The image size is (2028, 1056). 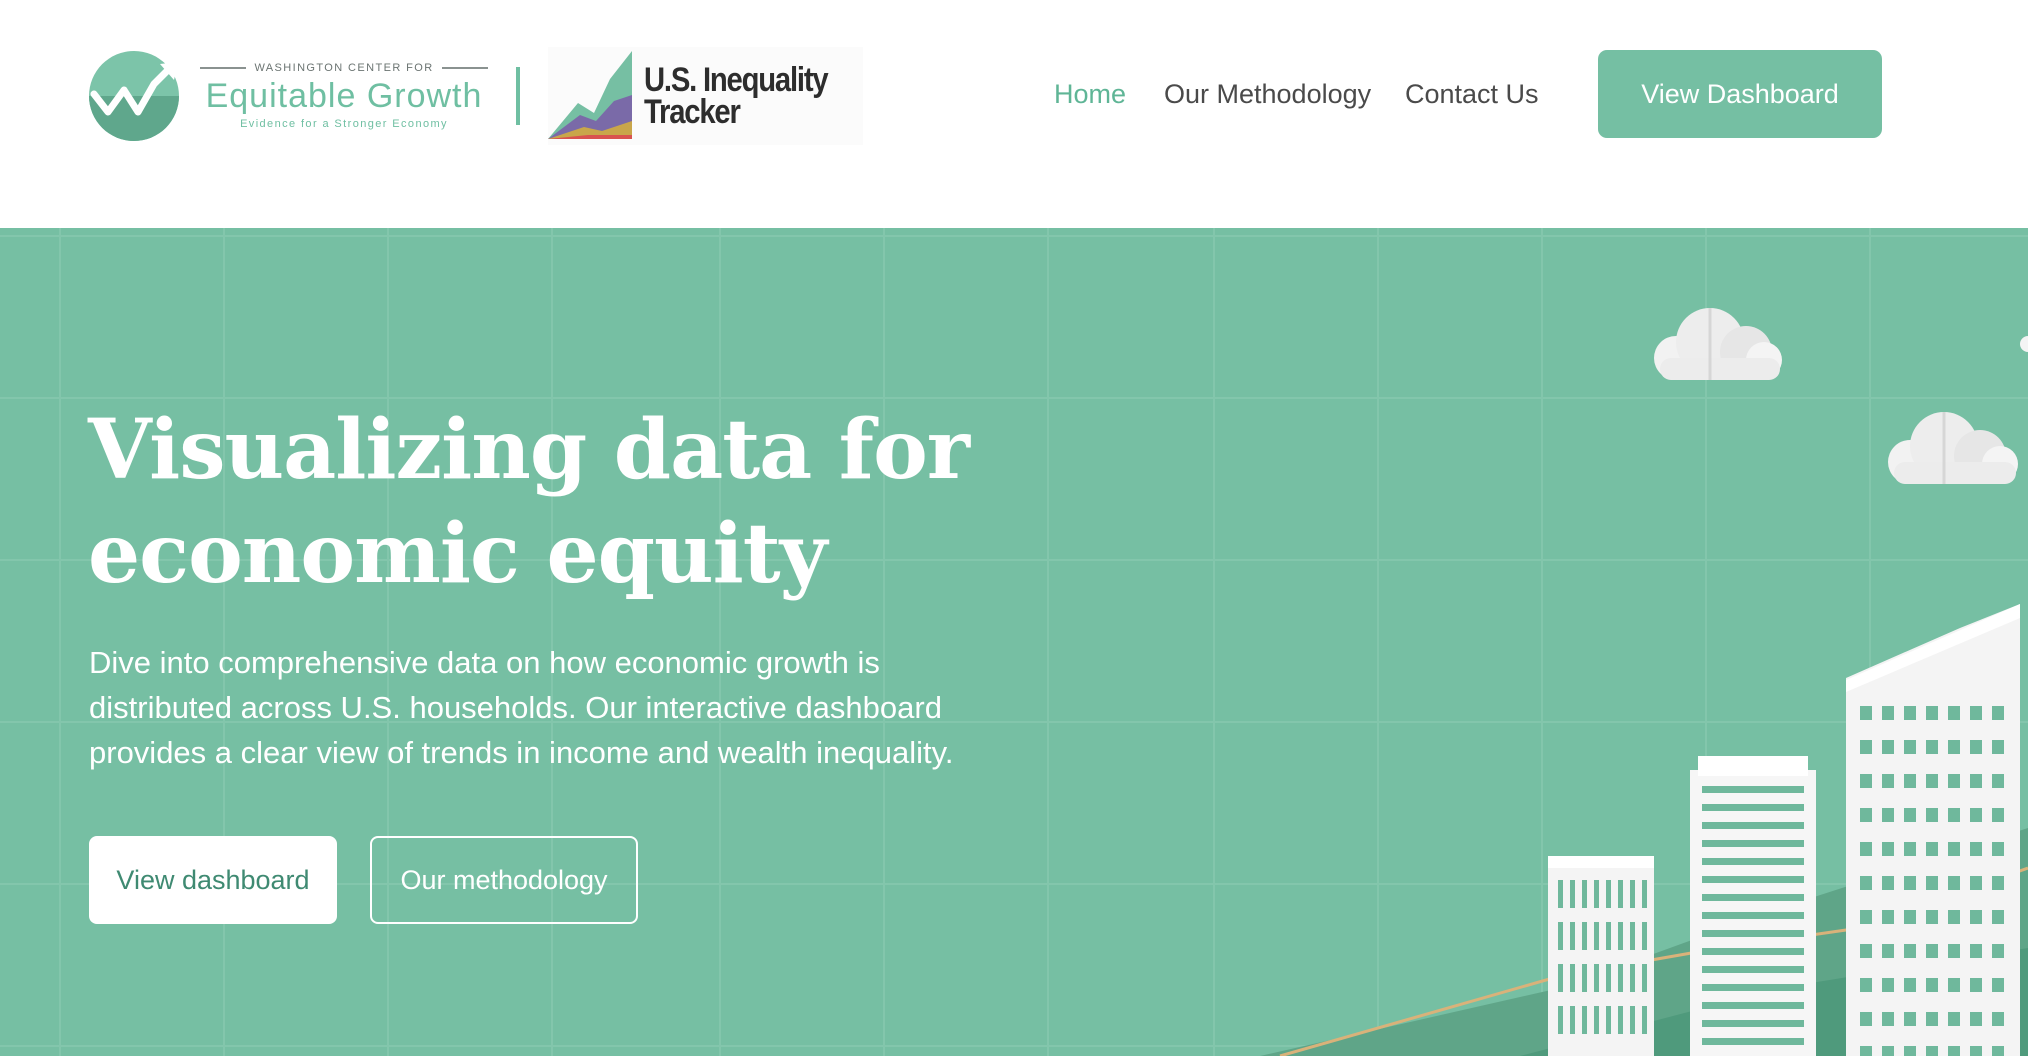 I want to click on cloud-edge-icon, so click(x=2024, y=344).